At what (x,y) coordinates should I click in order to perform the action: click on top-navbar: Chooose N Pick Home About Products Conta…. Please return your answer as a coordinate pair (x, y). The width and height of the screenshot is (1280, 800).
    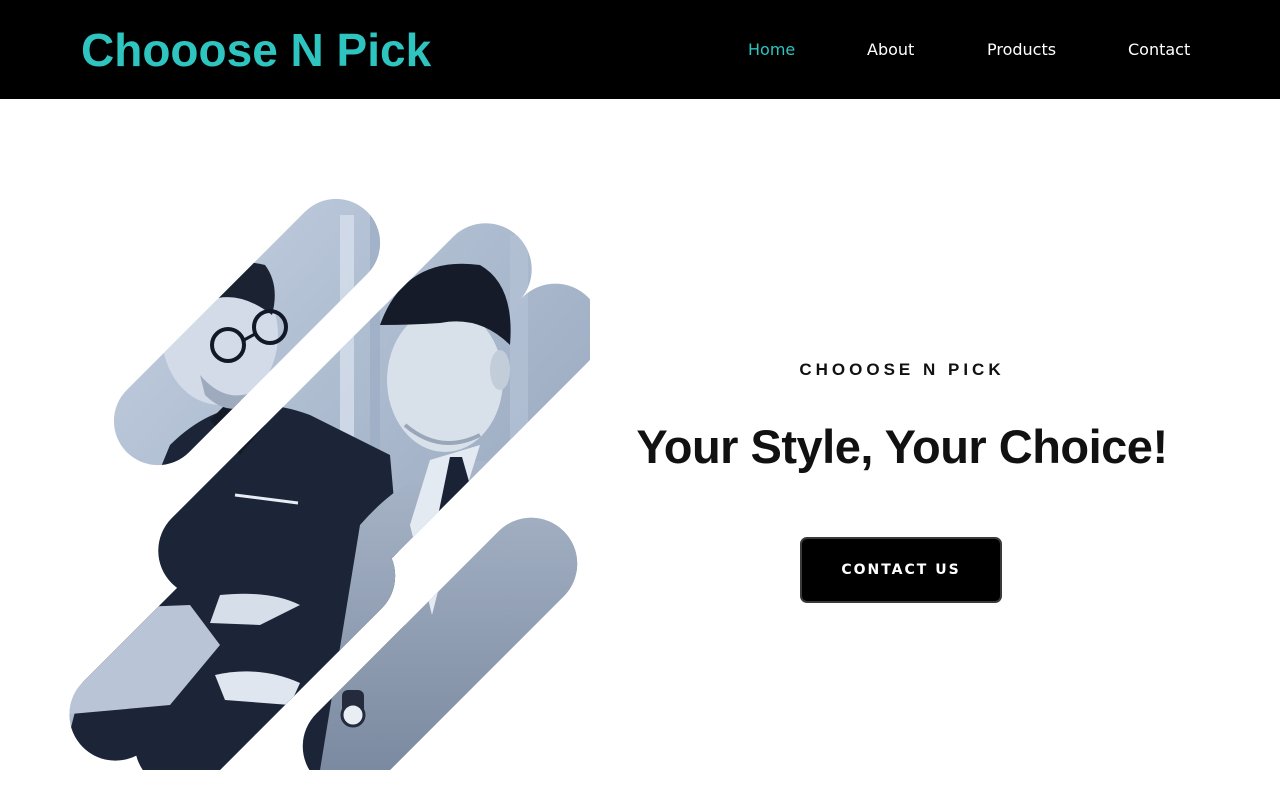
    Looking at the image, I should click on (640, 49).